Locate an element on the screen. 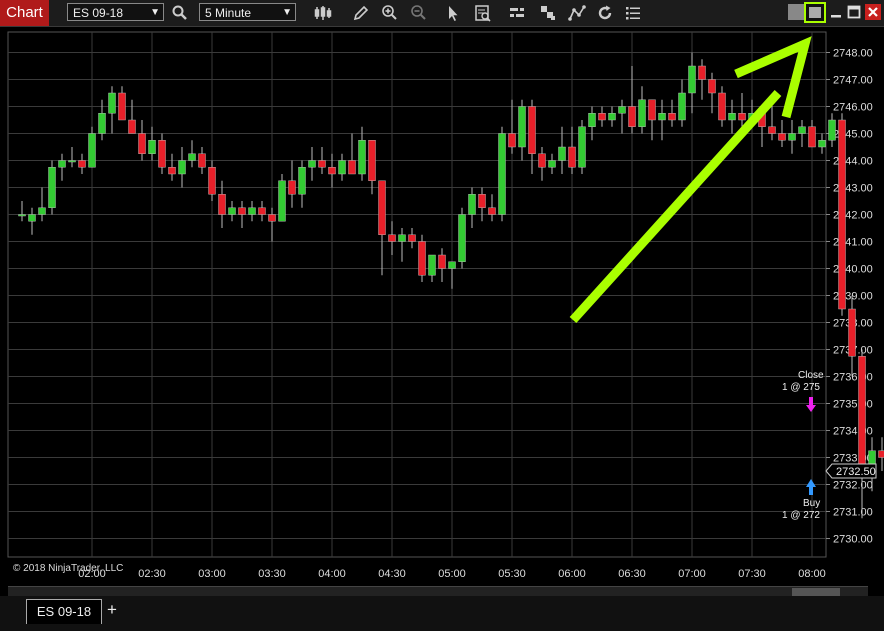 The image size is (884, 631). search-icon is located at coordinates (180, 13).